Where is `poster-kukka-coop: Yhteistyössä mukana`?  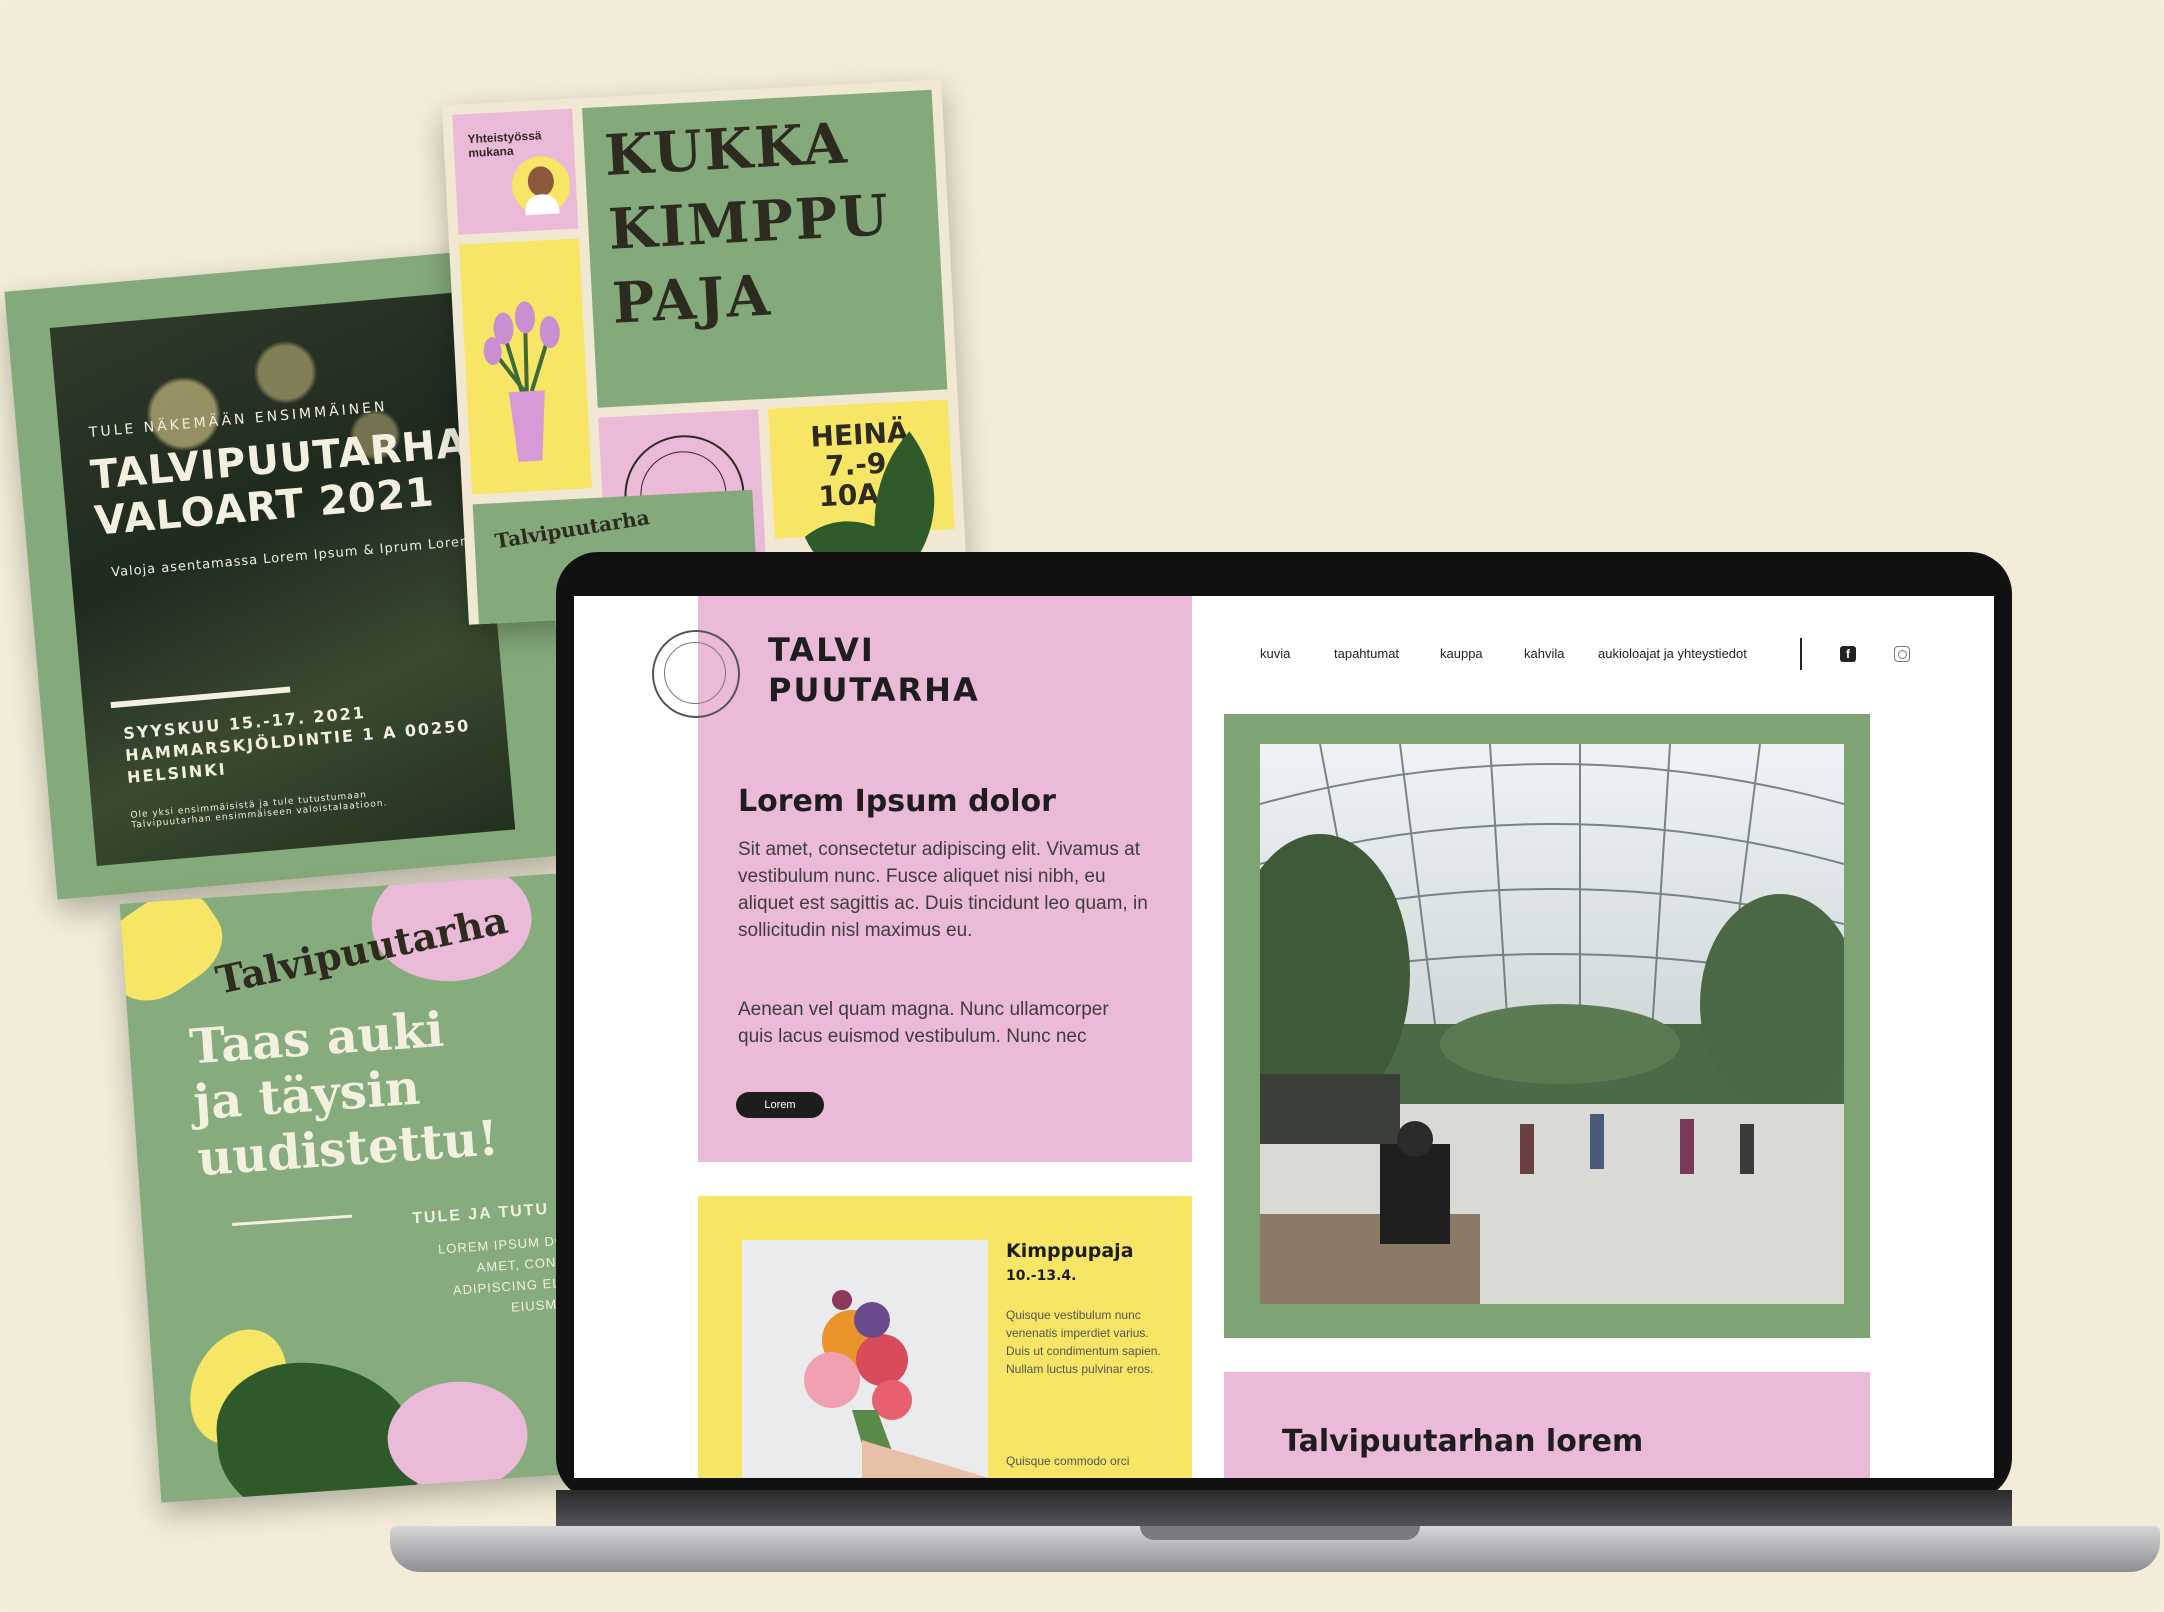 poster-kukka-coop: Yhteistyössä mukana is located at coordinates (504, 144).